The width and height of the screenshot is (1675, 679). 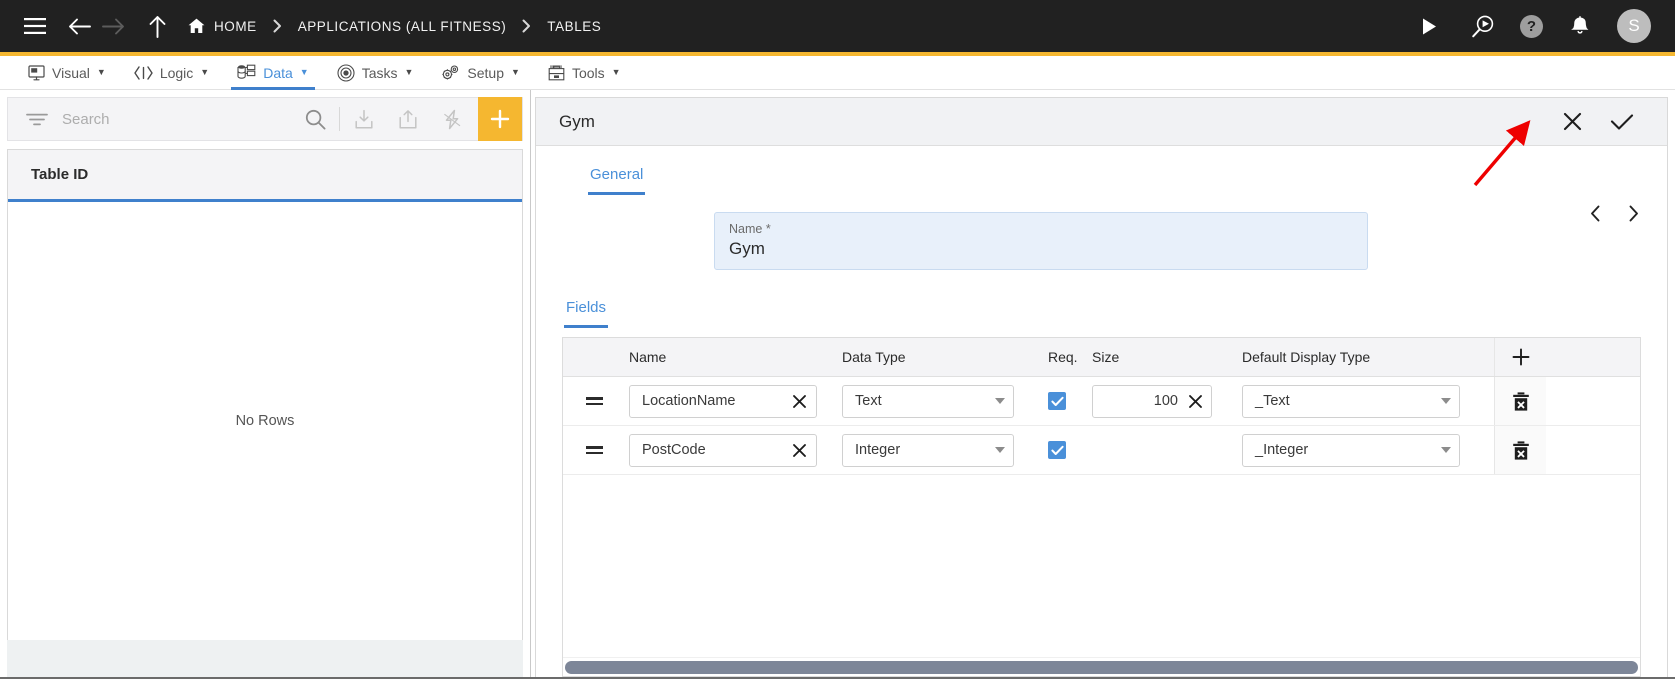 I want to click on tab-fields: Fields, so click(x=586, y=311).